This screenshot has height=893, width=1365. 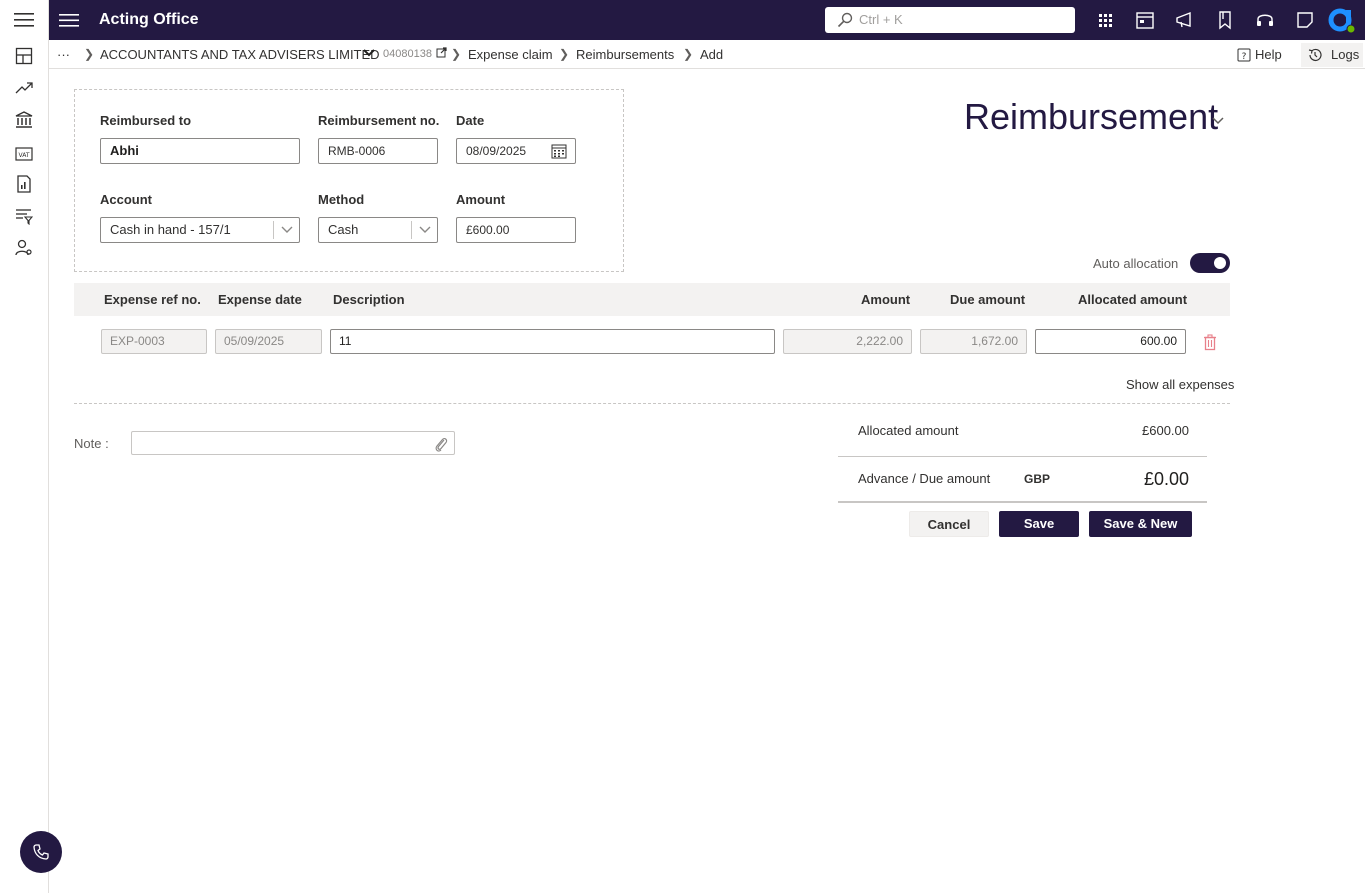 I want to click on date-field: 08/09/2025, so click(x=516, y=151).